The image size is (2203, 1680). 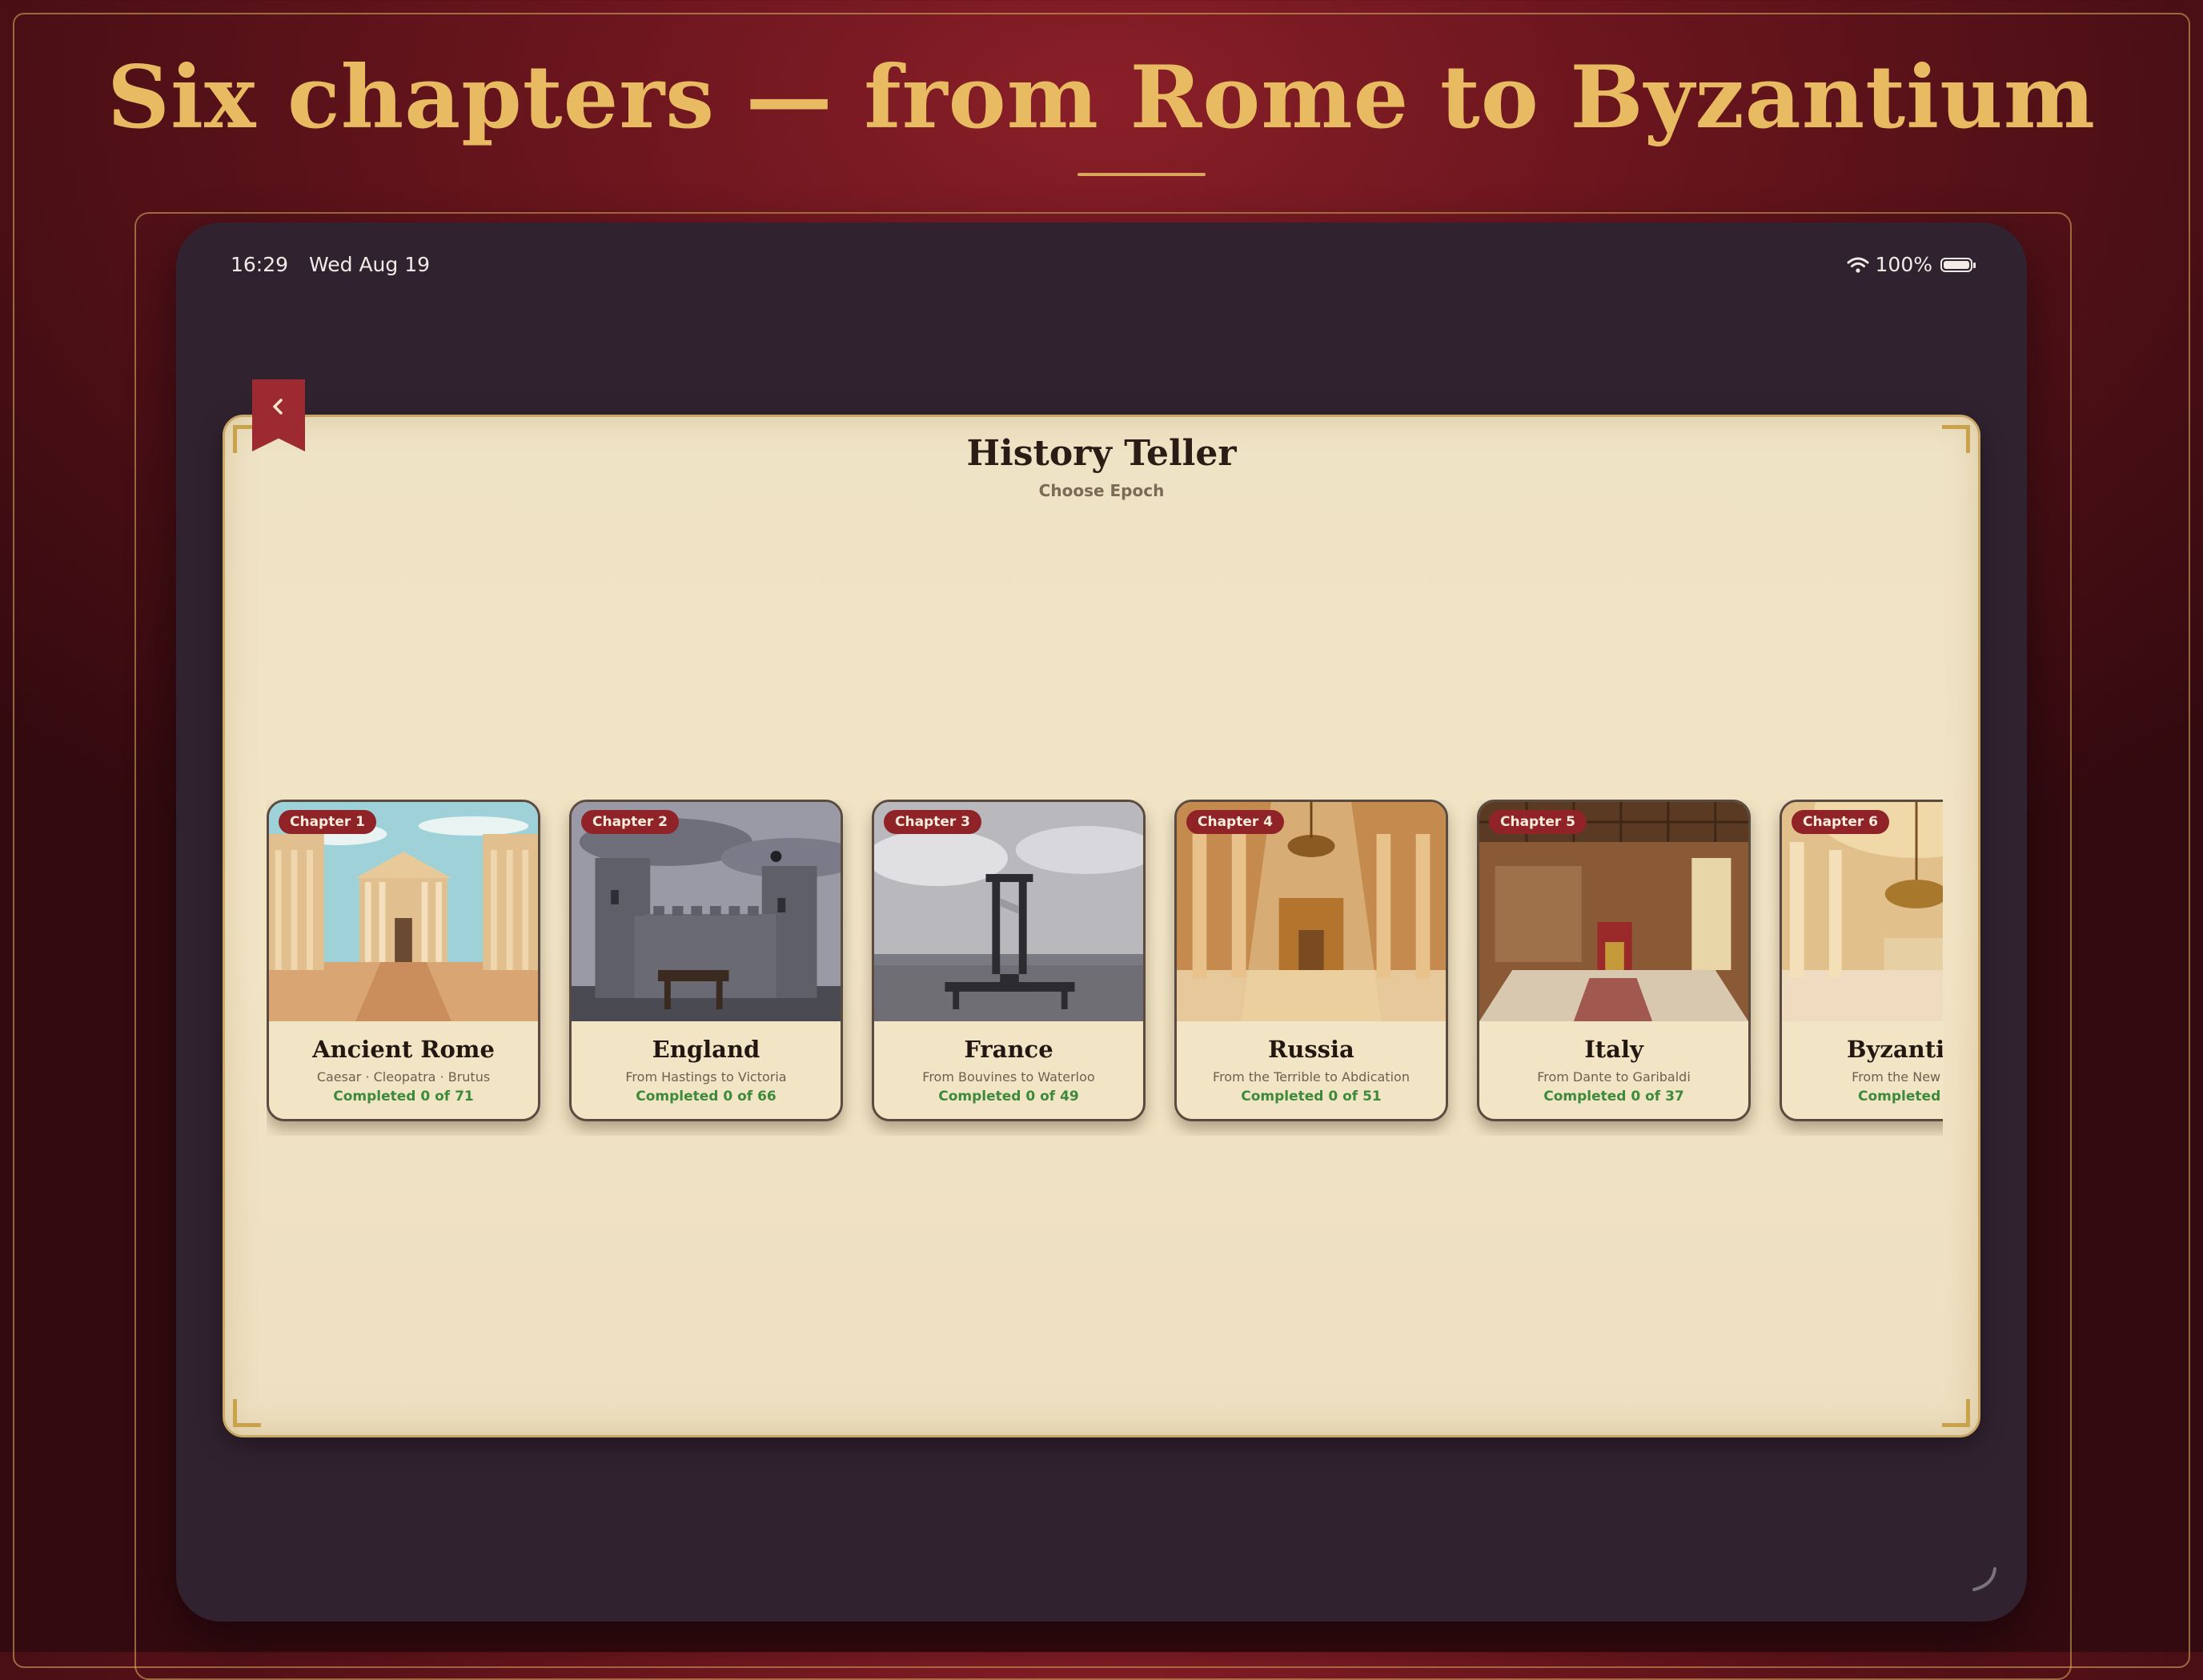 What do you see at coordinates (328, 822) in the screenshot?
I see `chapter-badge: Chapter 1` at bounding box center [328, 822].